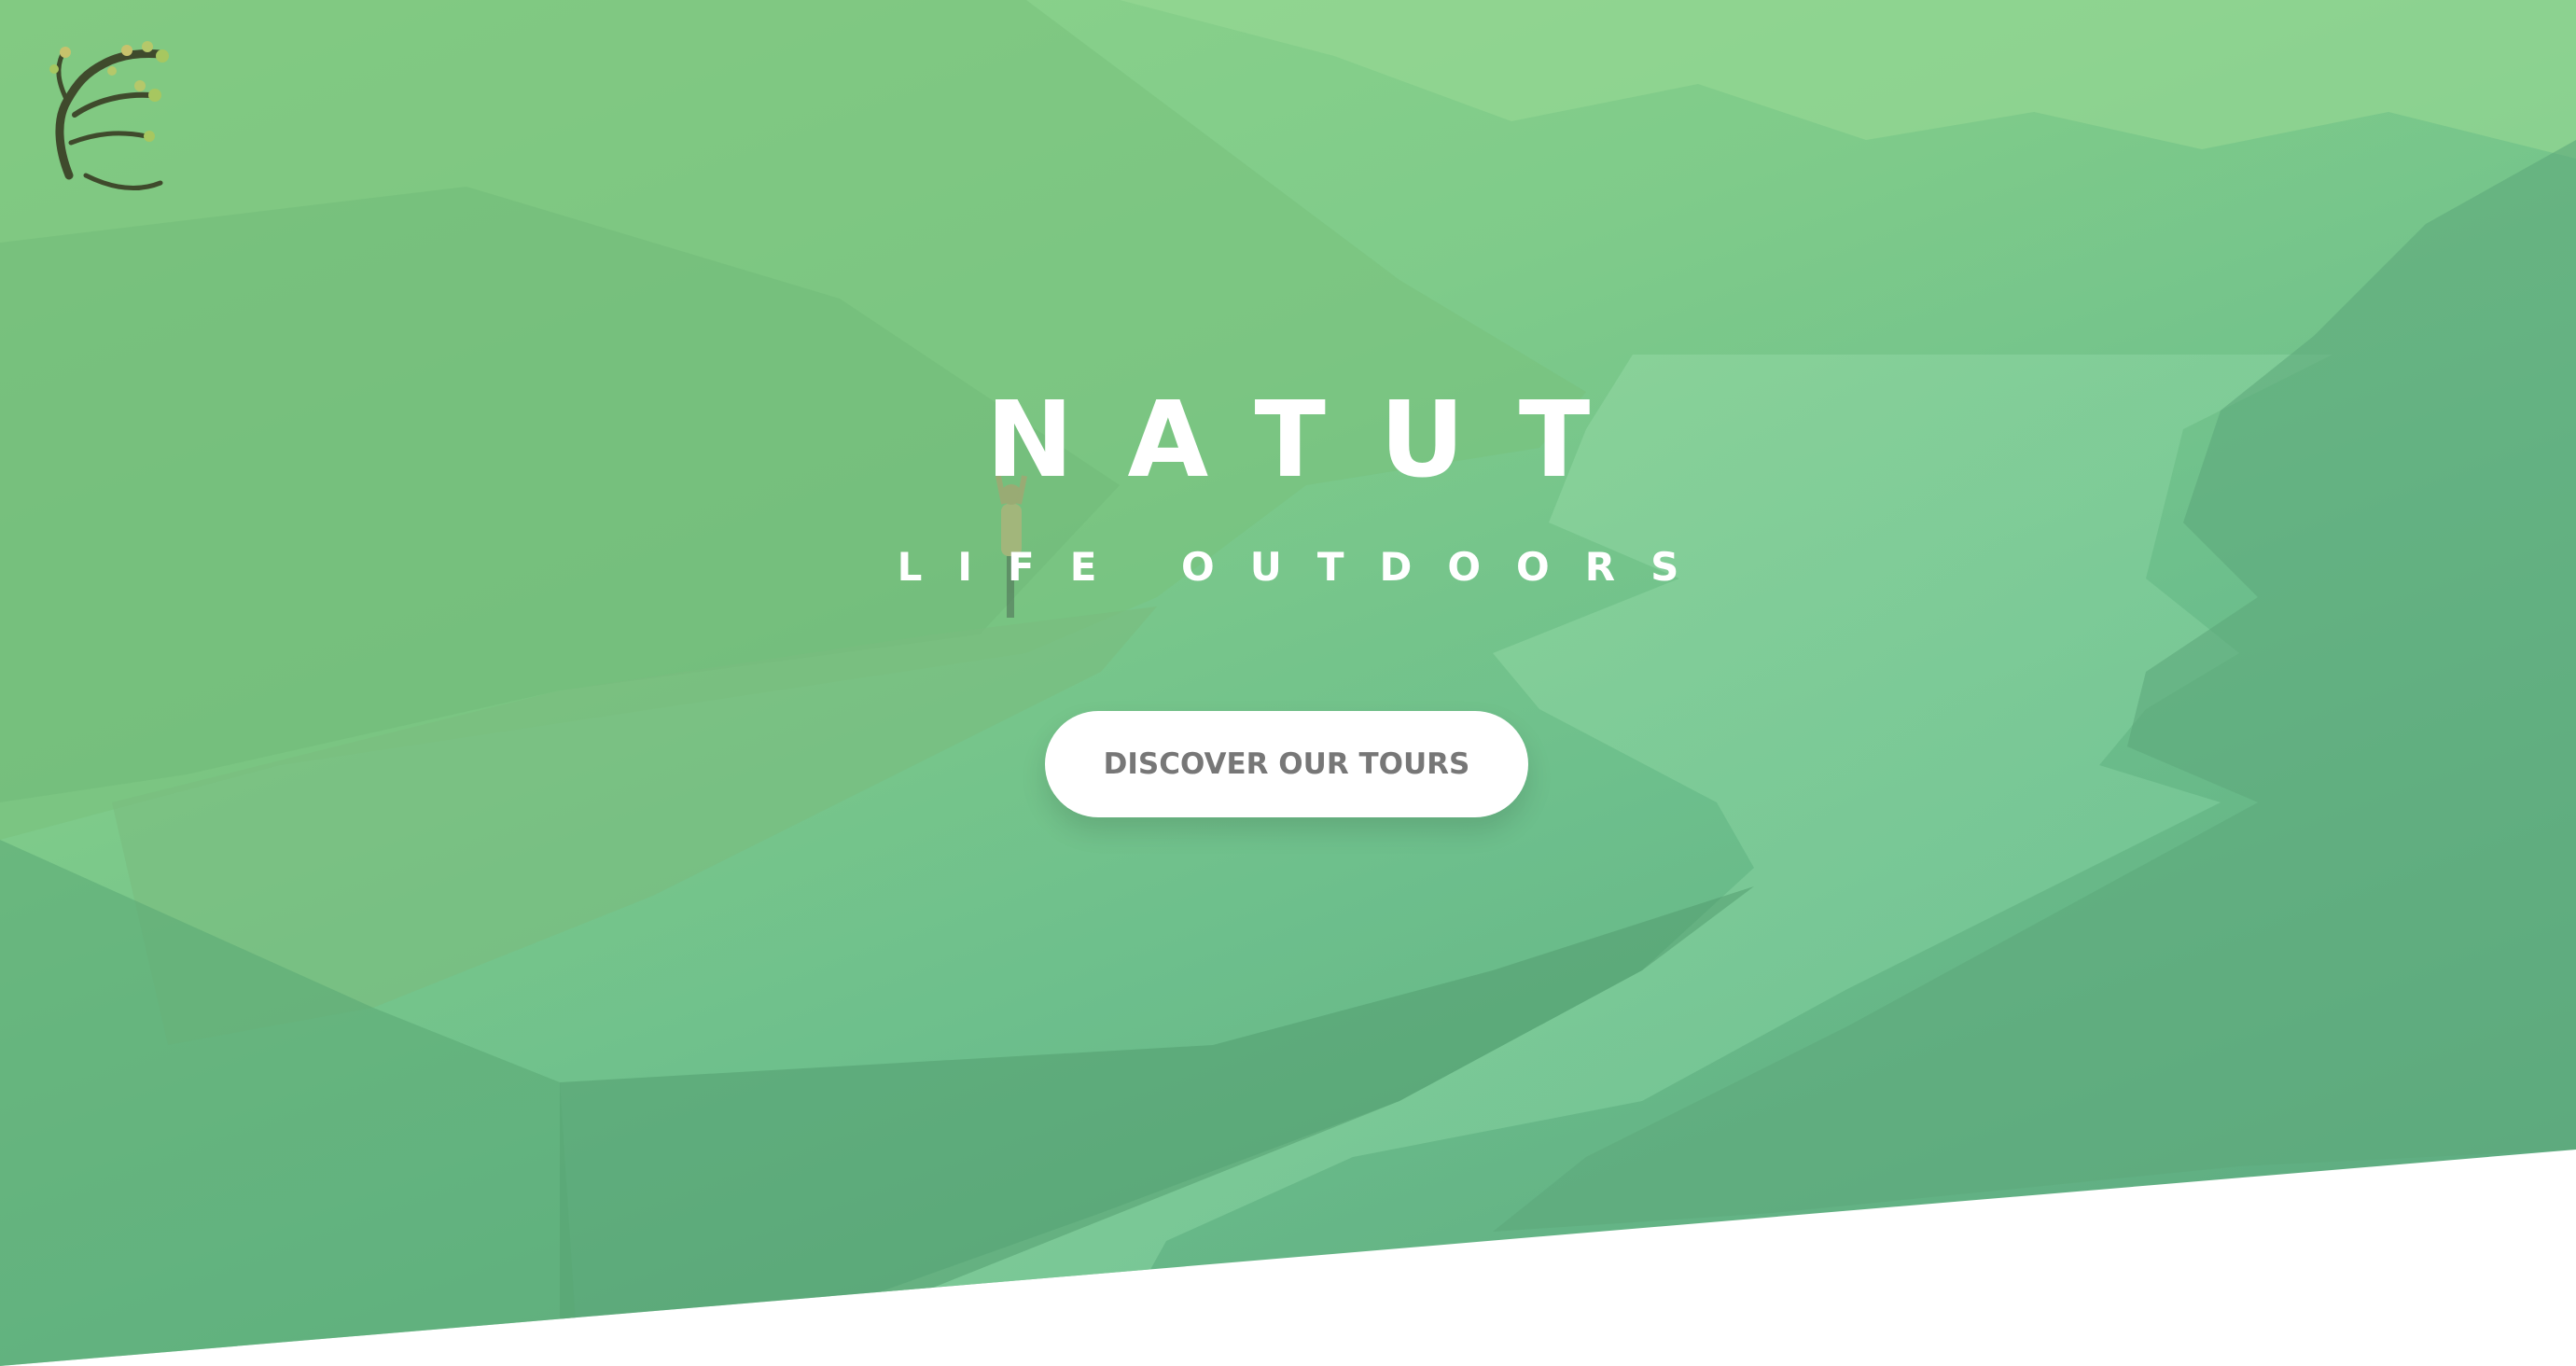 The height and width of the screenshot is (1366, 2576). I want to click on tree-logo-icon, so click(109, 110).